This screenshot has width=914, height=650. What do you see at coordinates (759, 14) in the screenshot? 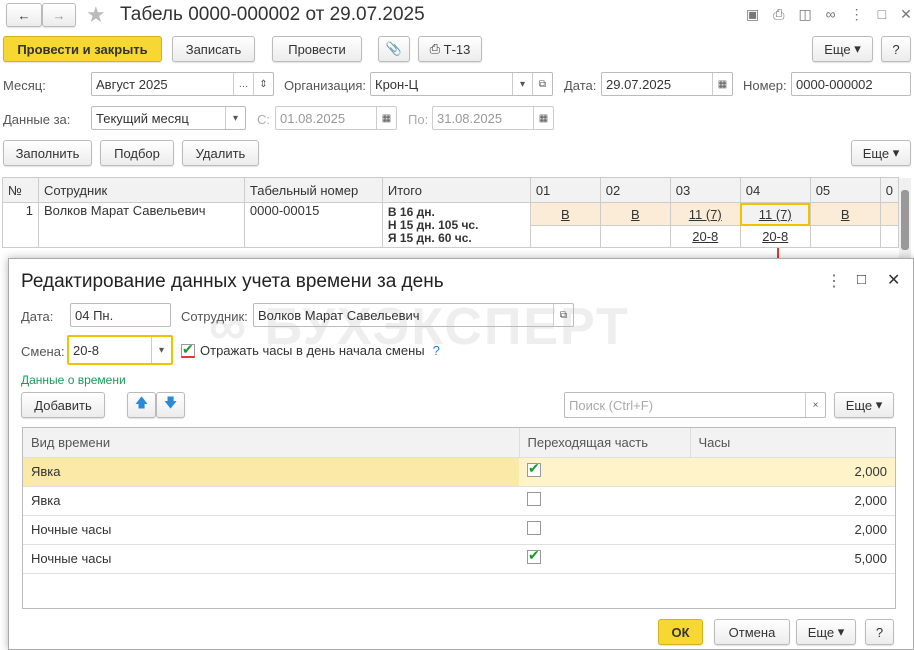
I see `save-icon: ▣` at bounding box center [759, 14].